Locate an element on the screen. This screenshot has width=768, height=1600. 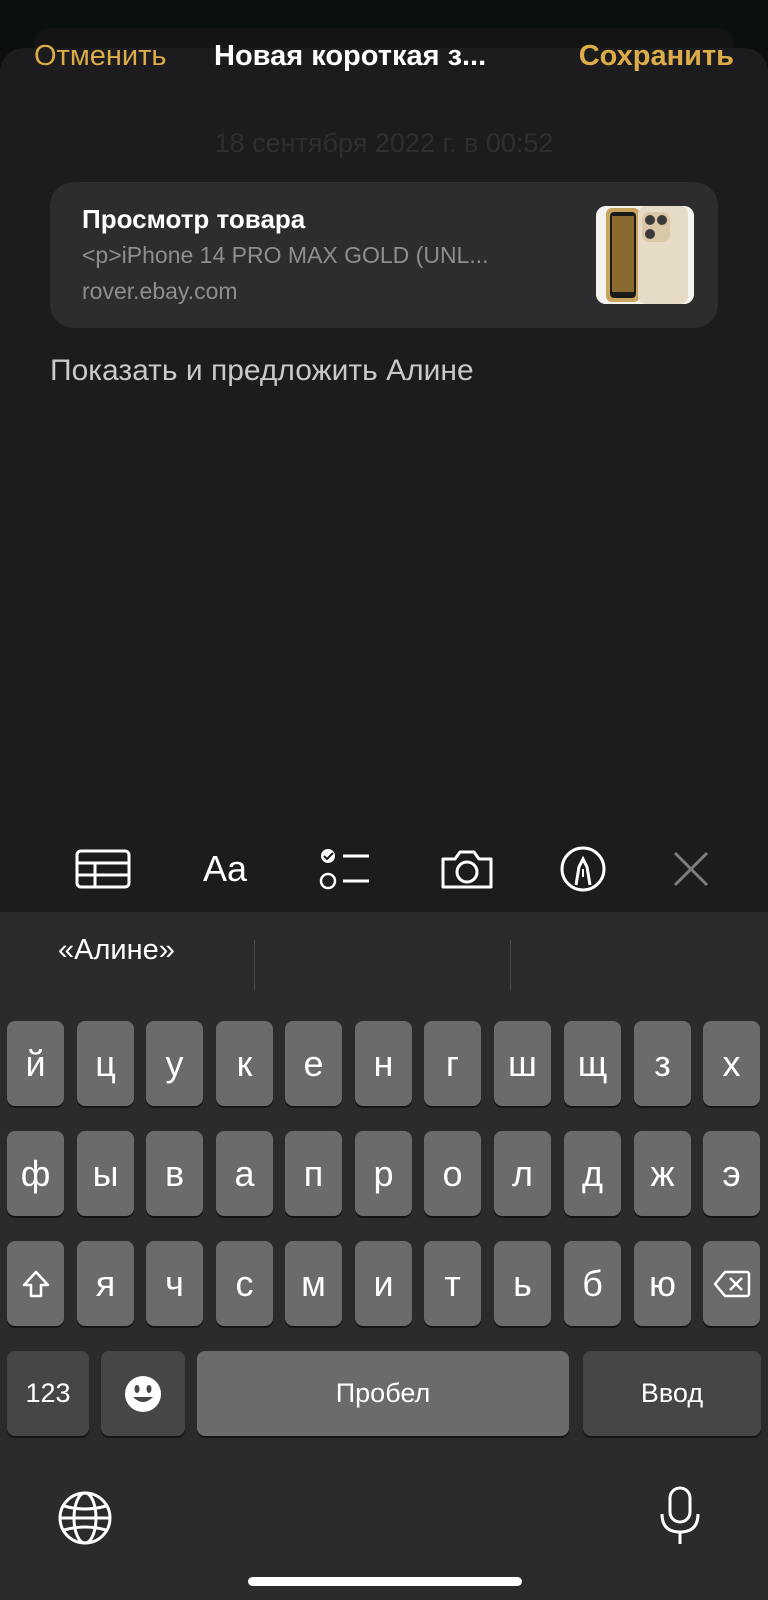
key: в is located at coordinates (174, 1173).